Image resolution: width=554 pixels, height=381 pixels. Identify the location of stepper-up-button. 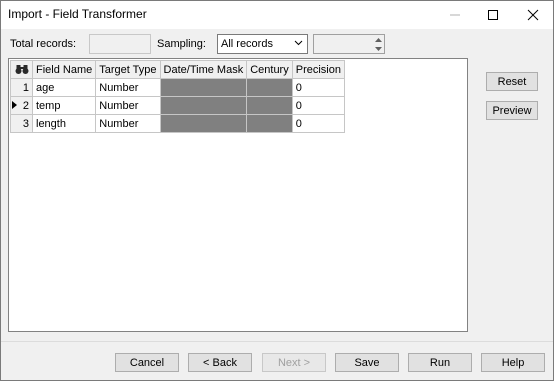
(378, 40).